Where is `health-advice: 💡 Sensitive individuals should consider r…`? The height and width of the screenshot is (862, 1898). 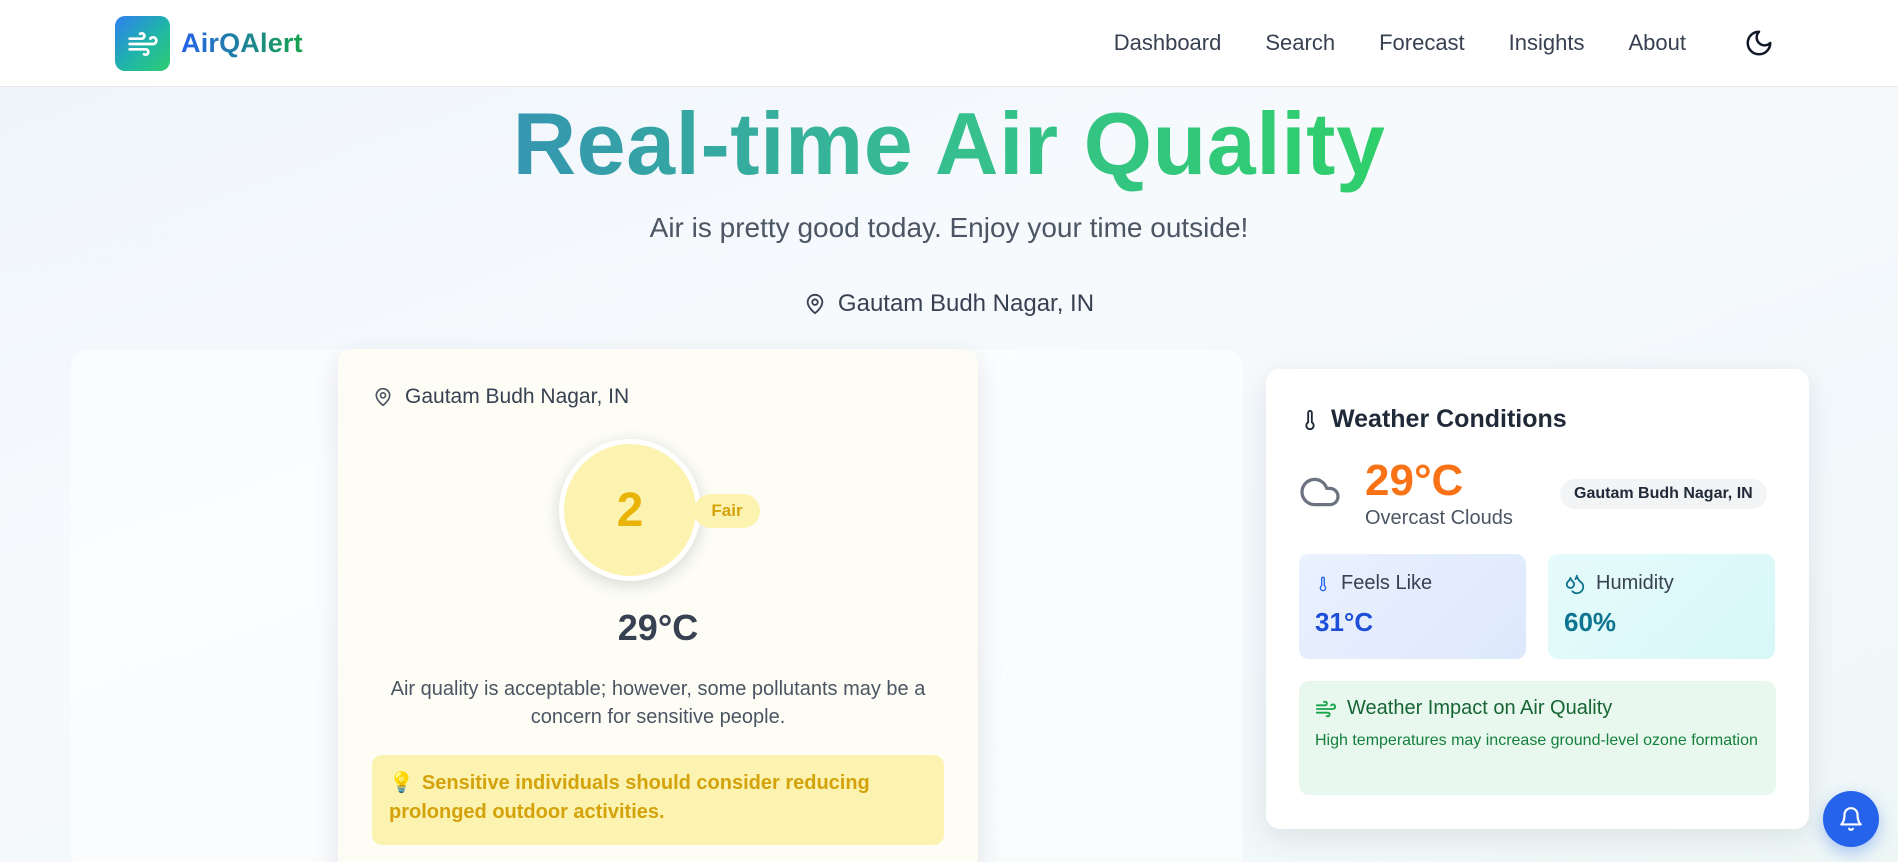 health-advice: 💡 Sensitive individuals should consider r… is located at coordinates (658, 800).